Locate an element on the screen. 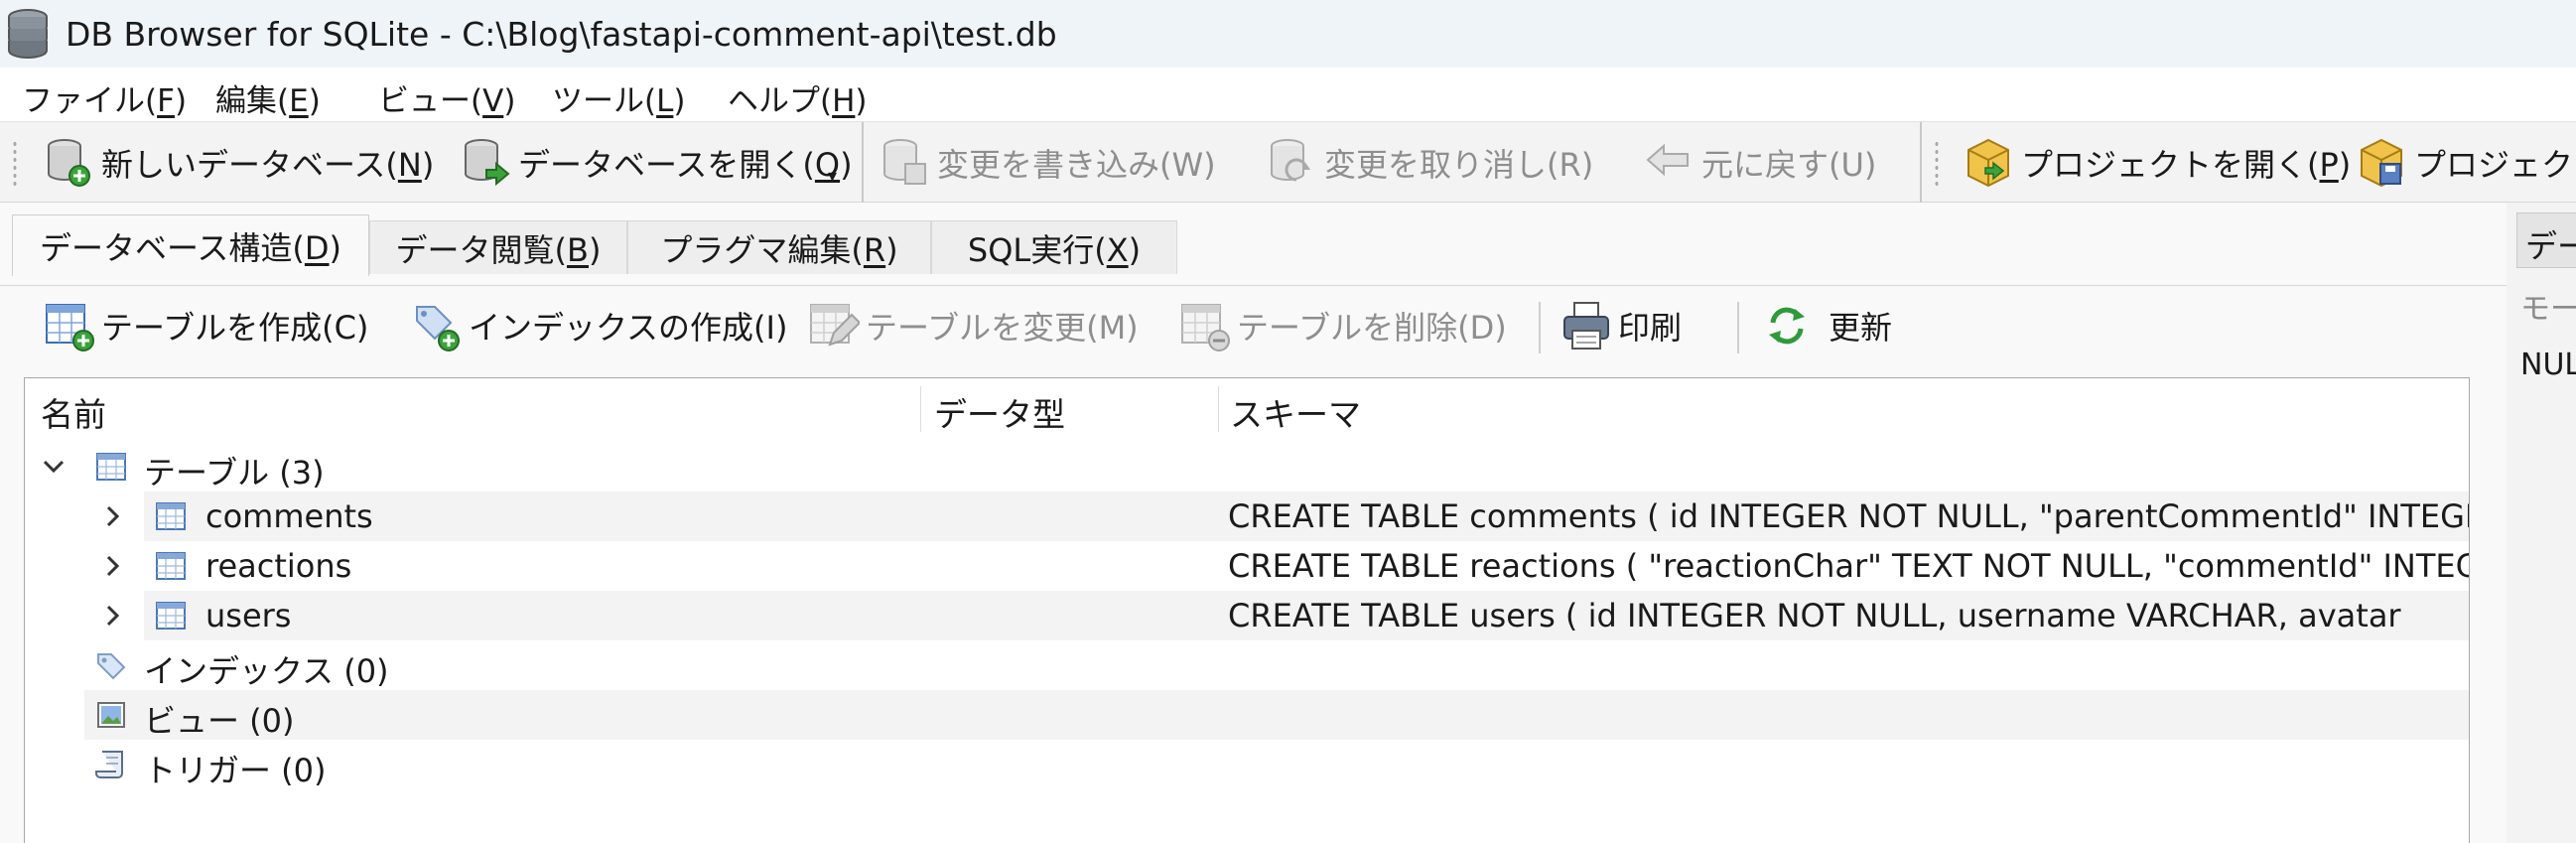 The height and width of the screenshot is (843, 2576). modify-table-icon is located at coordinates (835, 325).